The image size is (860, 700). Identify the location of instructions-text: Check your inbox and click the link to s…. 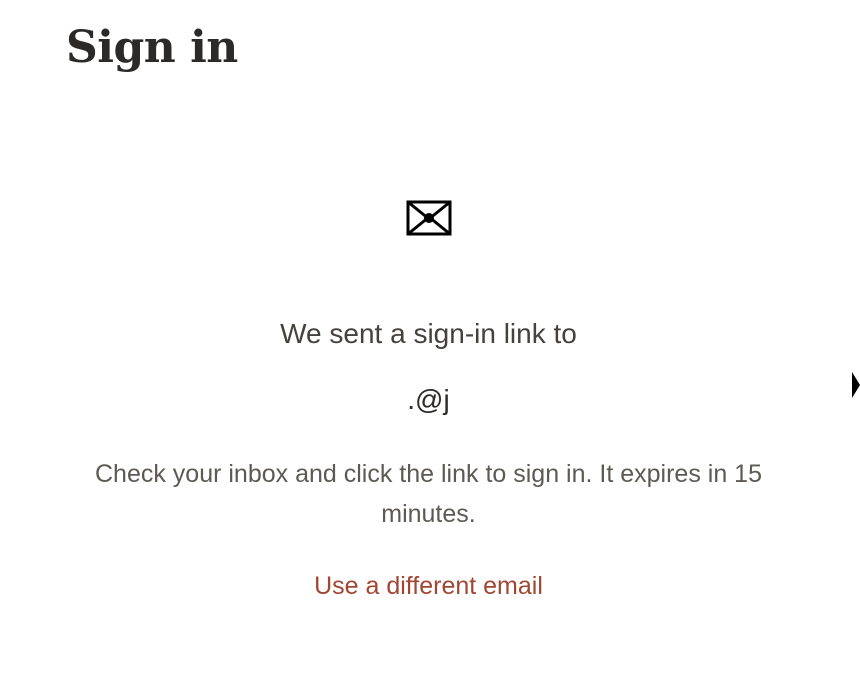
(428, 494).